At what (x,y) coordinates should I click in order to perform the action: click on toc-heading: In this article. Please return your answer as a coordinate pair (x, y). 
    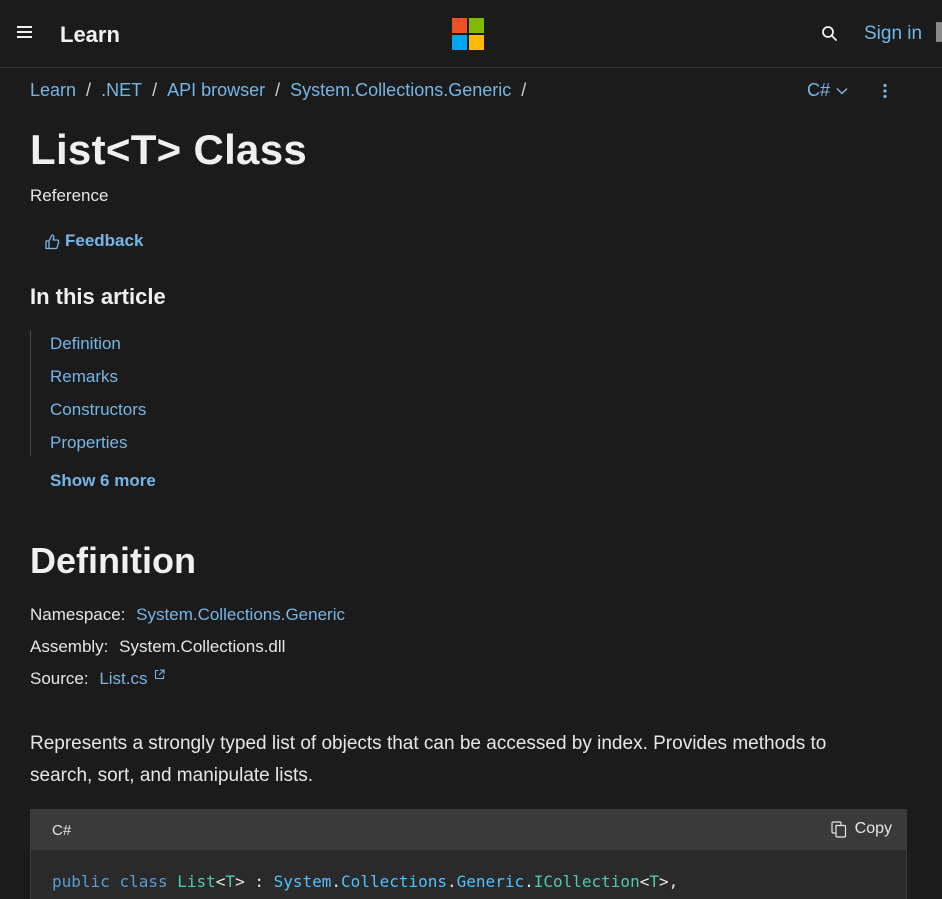
    Looking at the image, I should click on (98, 296).